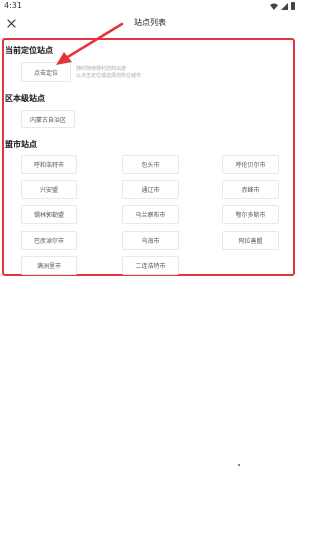  Describe the element at coordinates (293, 6) in the screenshot. I see `battery-icon` at that location.